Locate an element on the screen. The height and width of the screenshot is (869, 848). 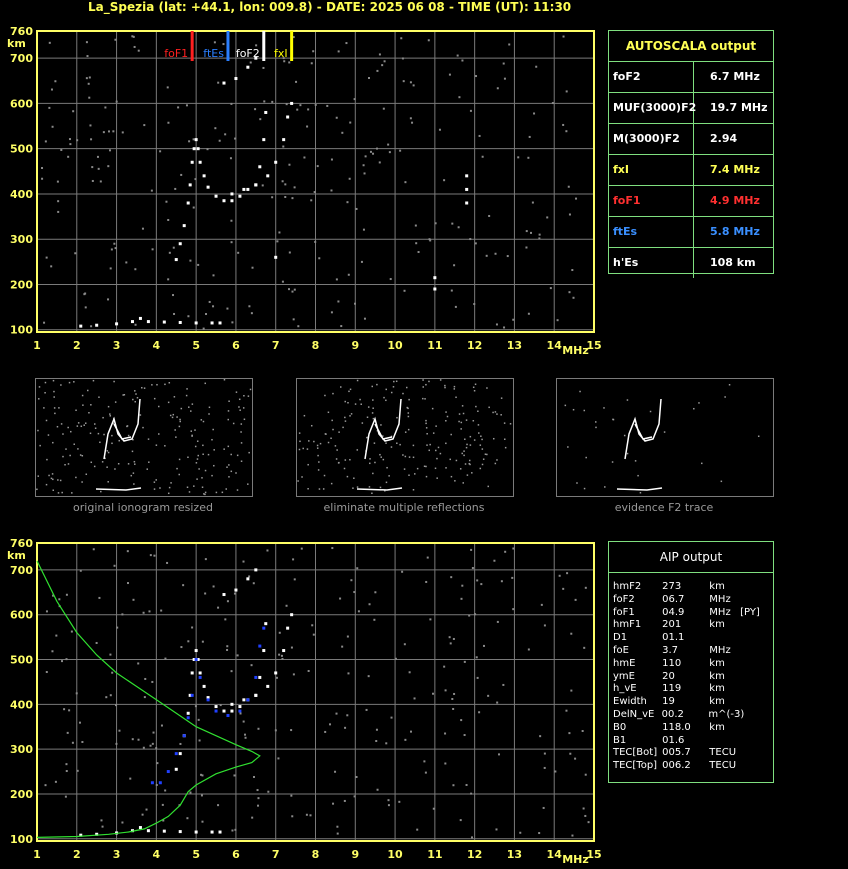
aip-param-unit: MHz is located at coordinates (720, 599).